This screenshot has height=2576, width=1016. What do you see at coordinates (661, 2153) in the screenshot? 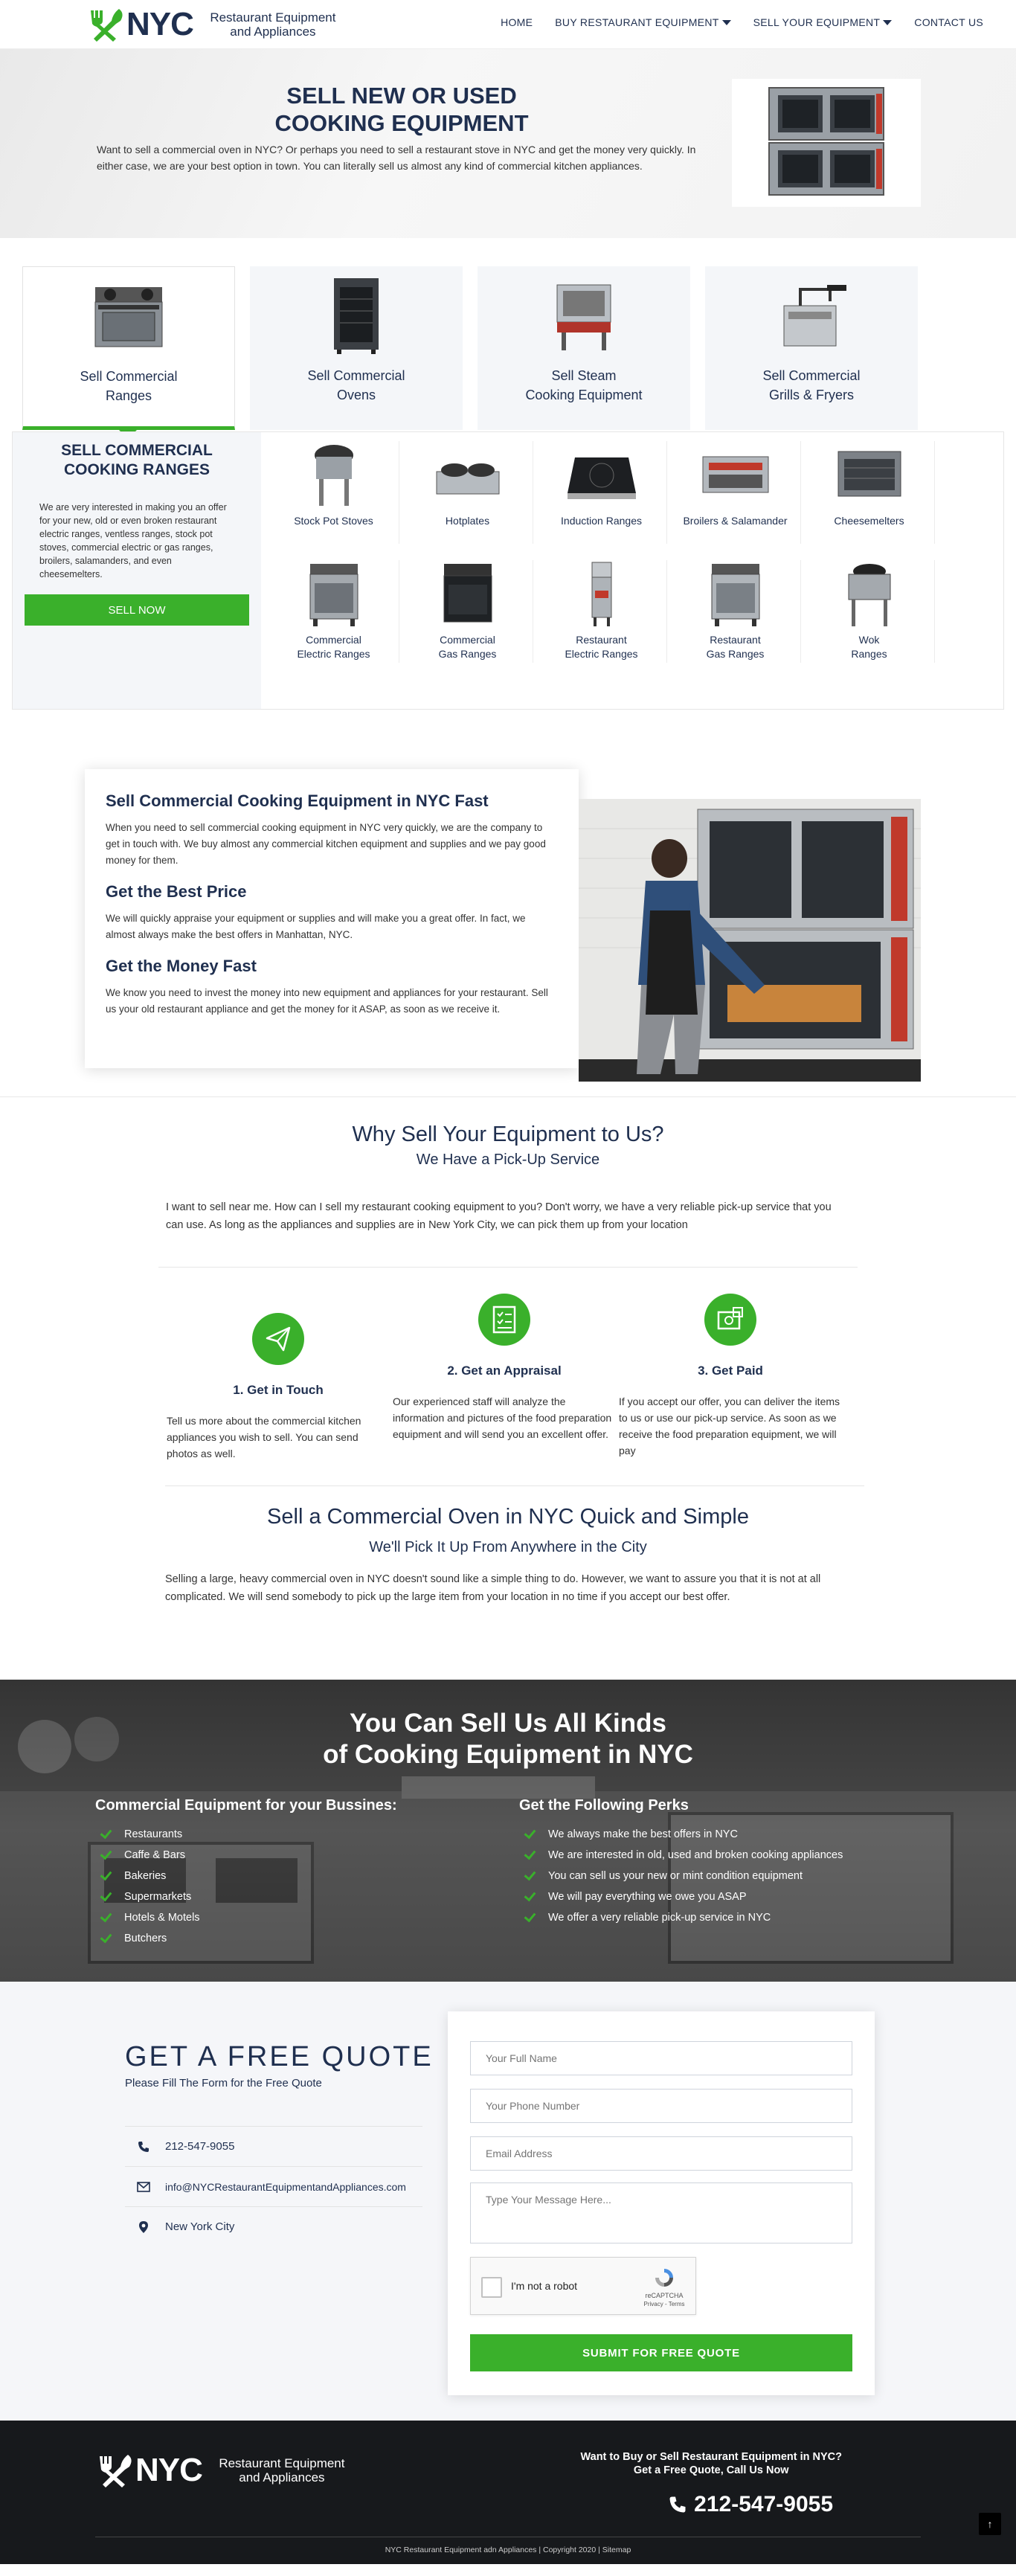
I see `email-field` at bounding box center [661, 2153].